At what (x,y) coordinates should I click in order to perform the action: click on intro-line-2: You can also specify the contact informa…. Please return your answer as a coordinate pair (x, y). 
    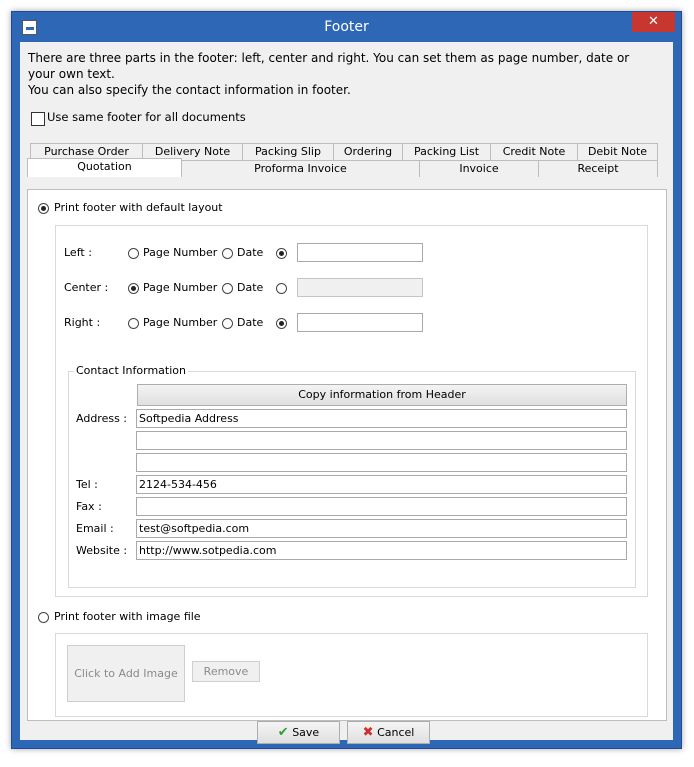
    Looking at the image, I should click on (189, 90).